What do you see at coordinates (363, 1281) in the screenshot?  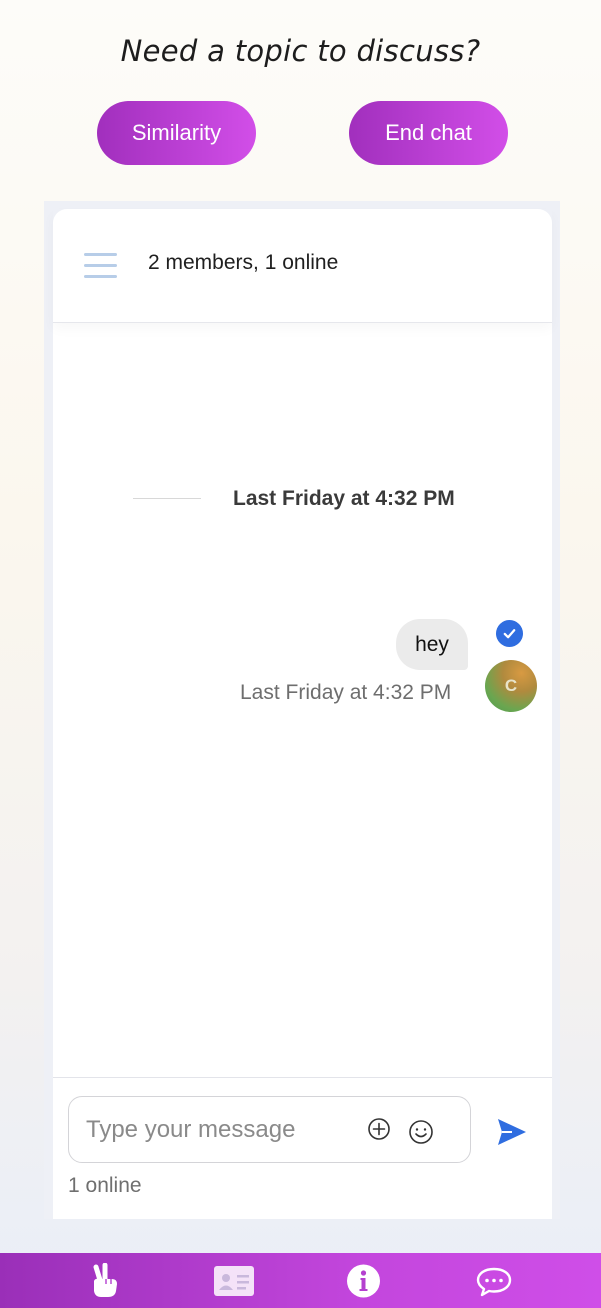 I see `info-icon` at bounding box center [363, 1281].